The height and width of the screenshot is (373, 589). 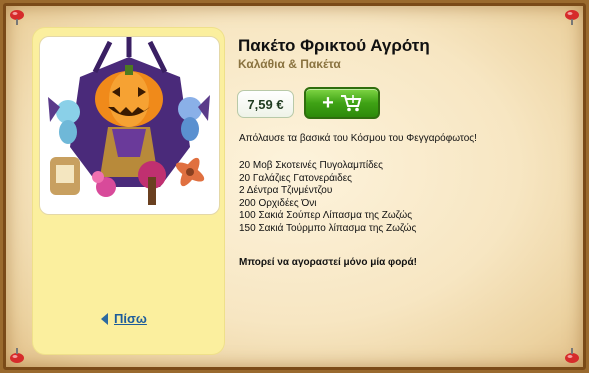 What do you see at coordinates (278, 203) in the screenshot?
I see `list-item: 200 Ορχιδέες Όνι` at bounding box center [278, 203].